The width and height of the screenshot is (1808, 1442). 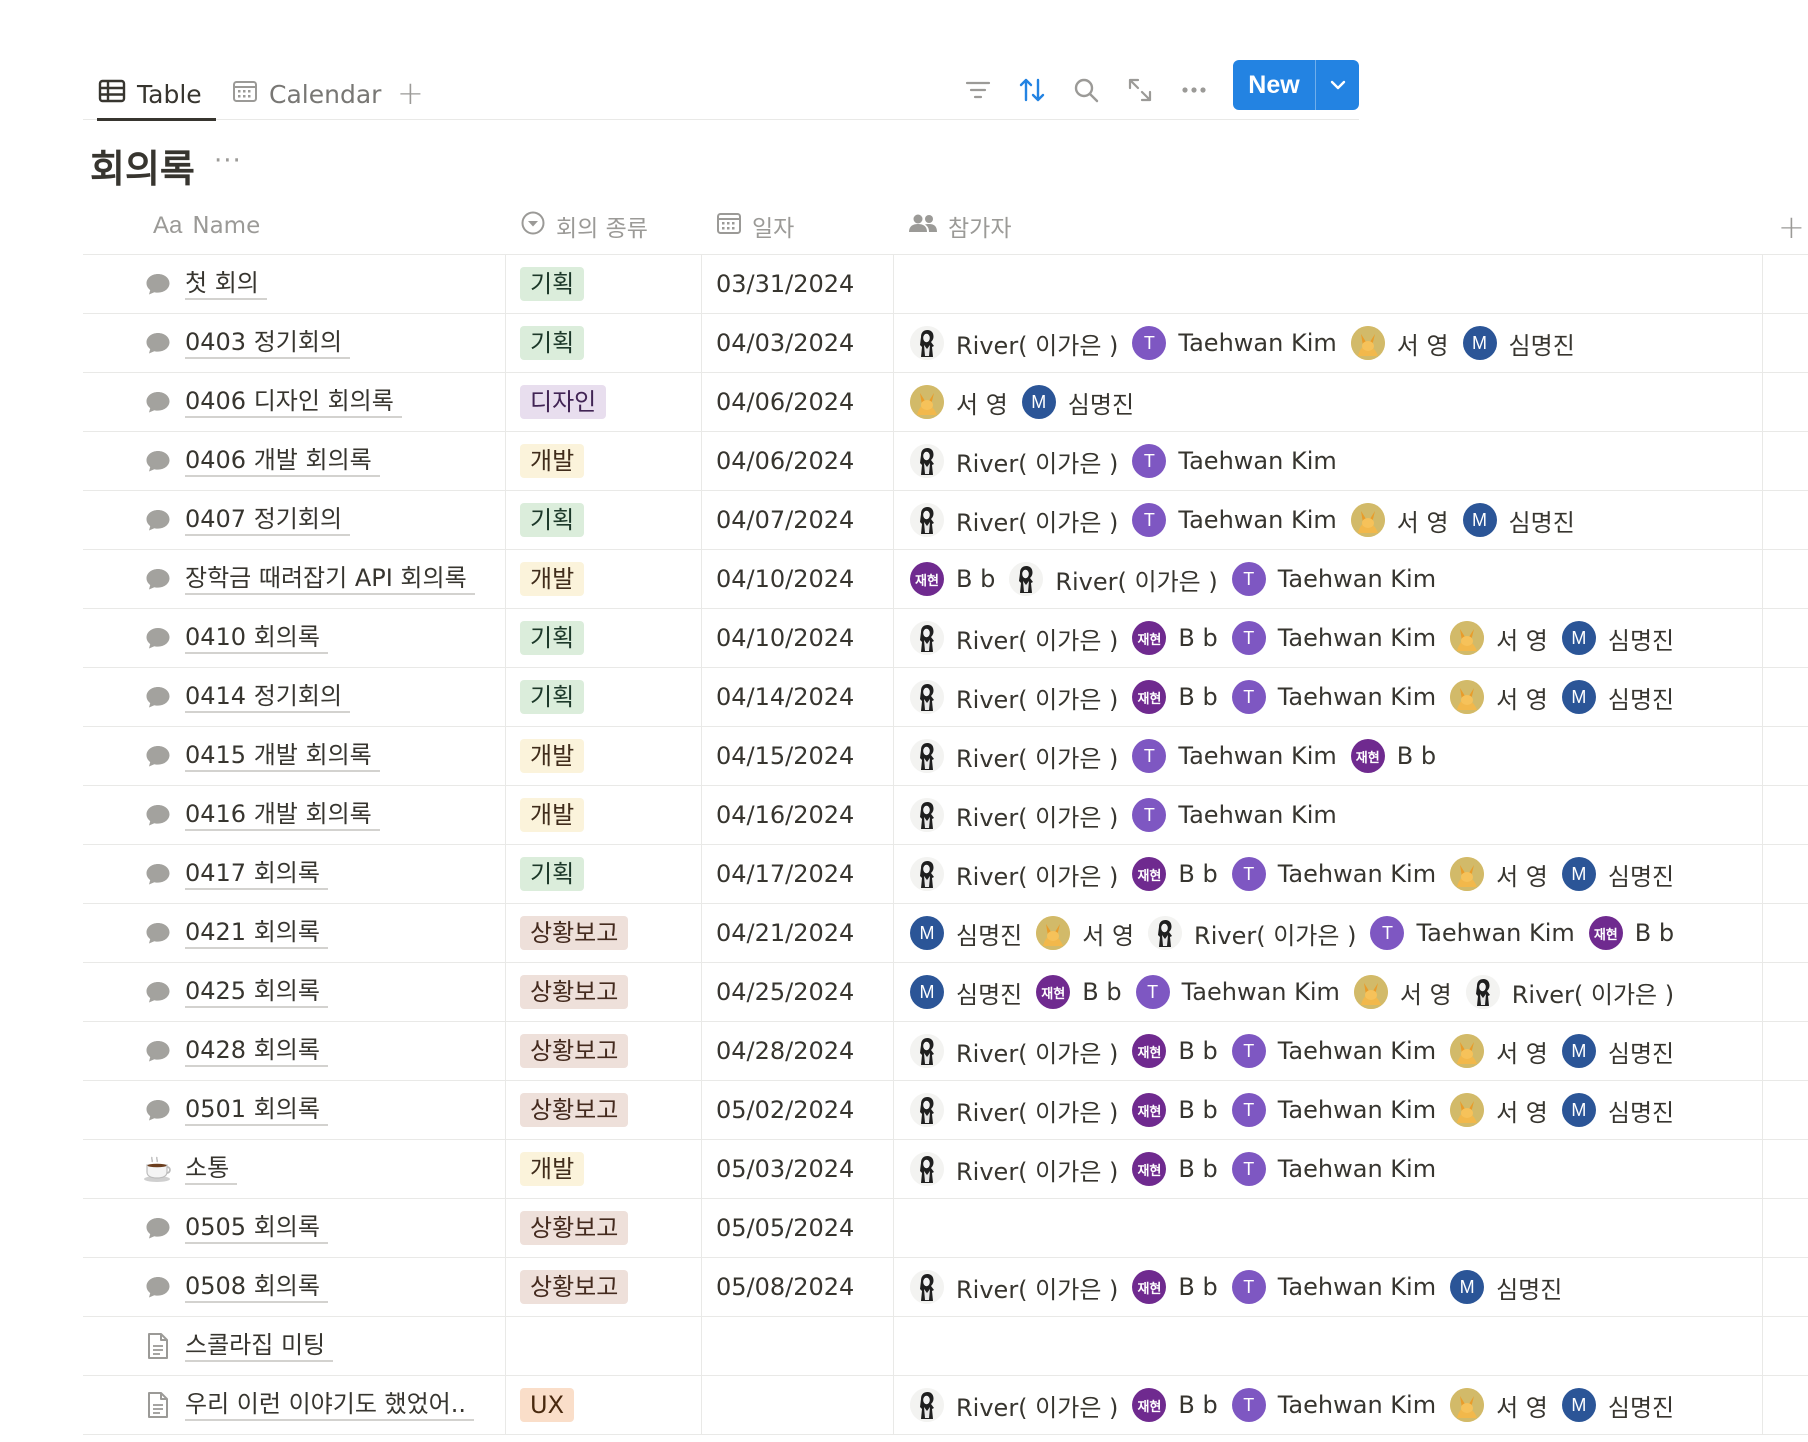 What do you see at coordinates (256, 638) in the screenshot?
I see `row-title: 0410 회의록` at bounding box center [256, 638].